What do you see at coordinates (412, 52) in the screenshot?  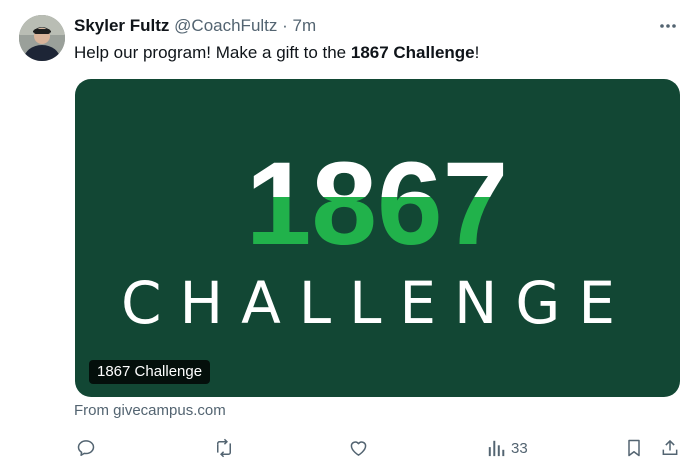 I see `tweet-text-bold: 1867 Challenge` at bounding box center [412, 52].